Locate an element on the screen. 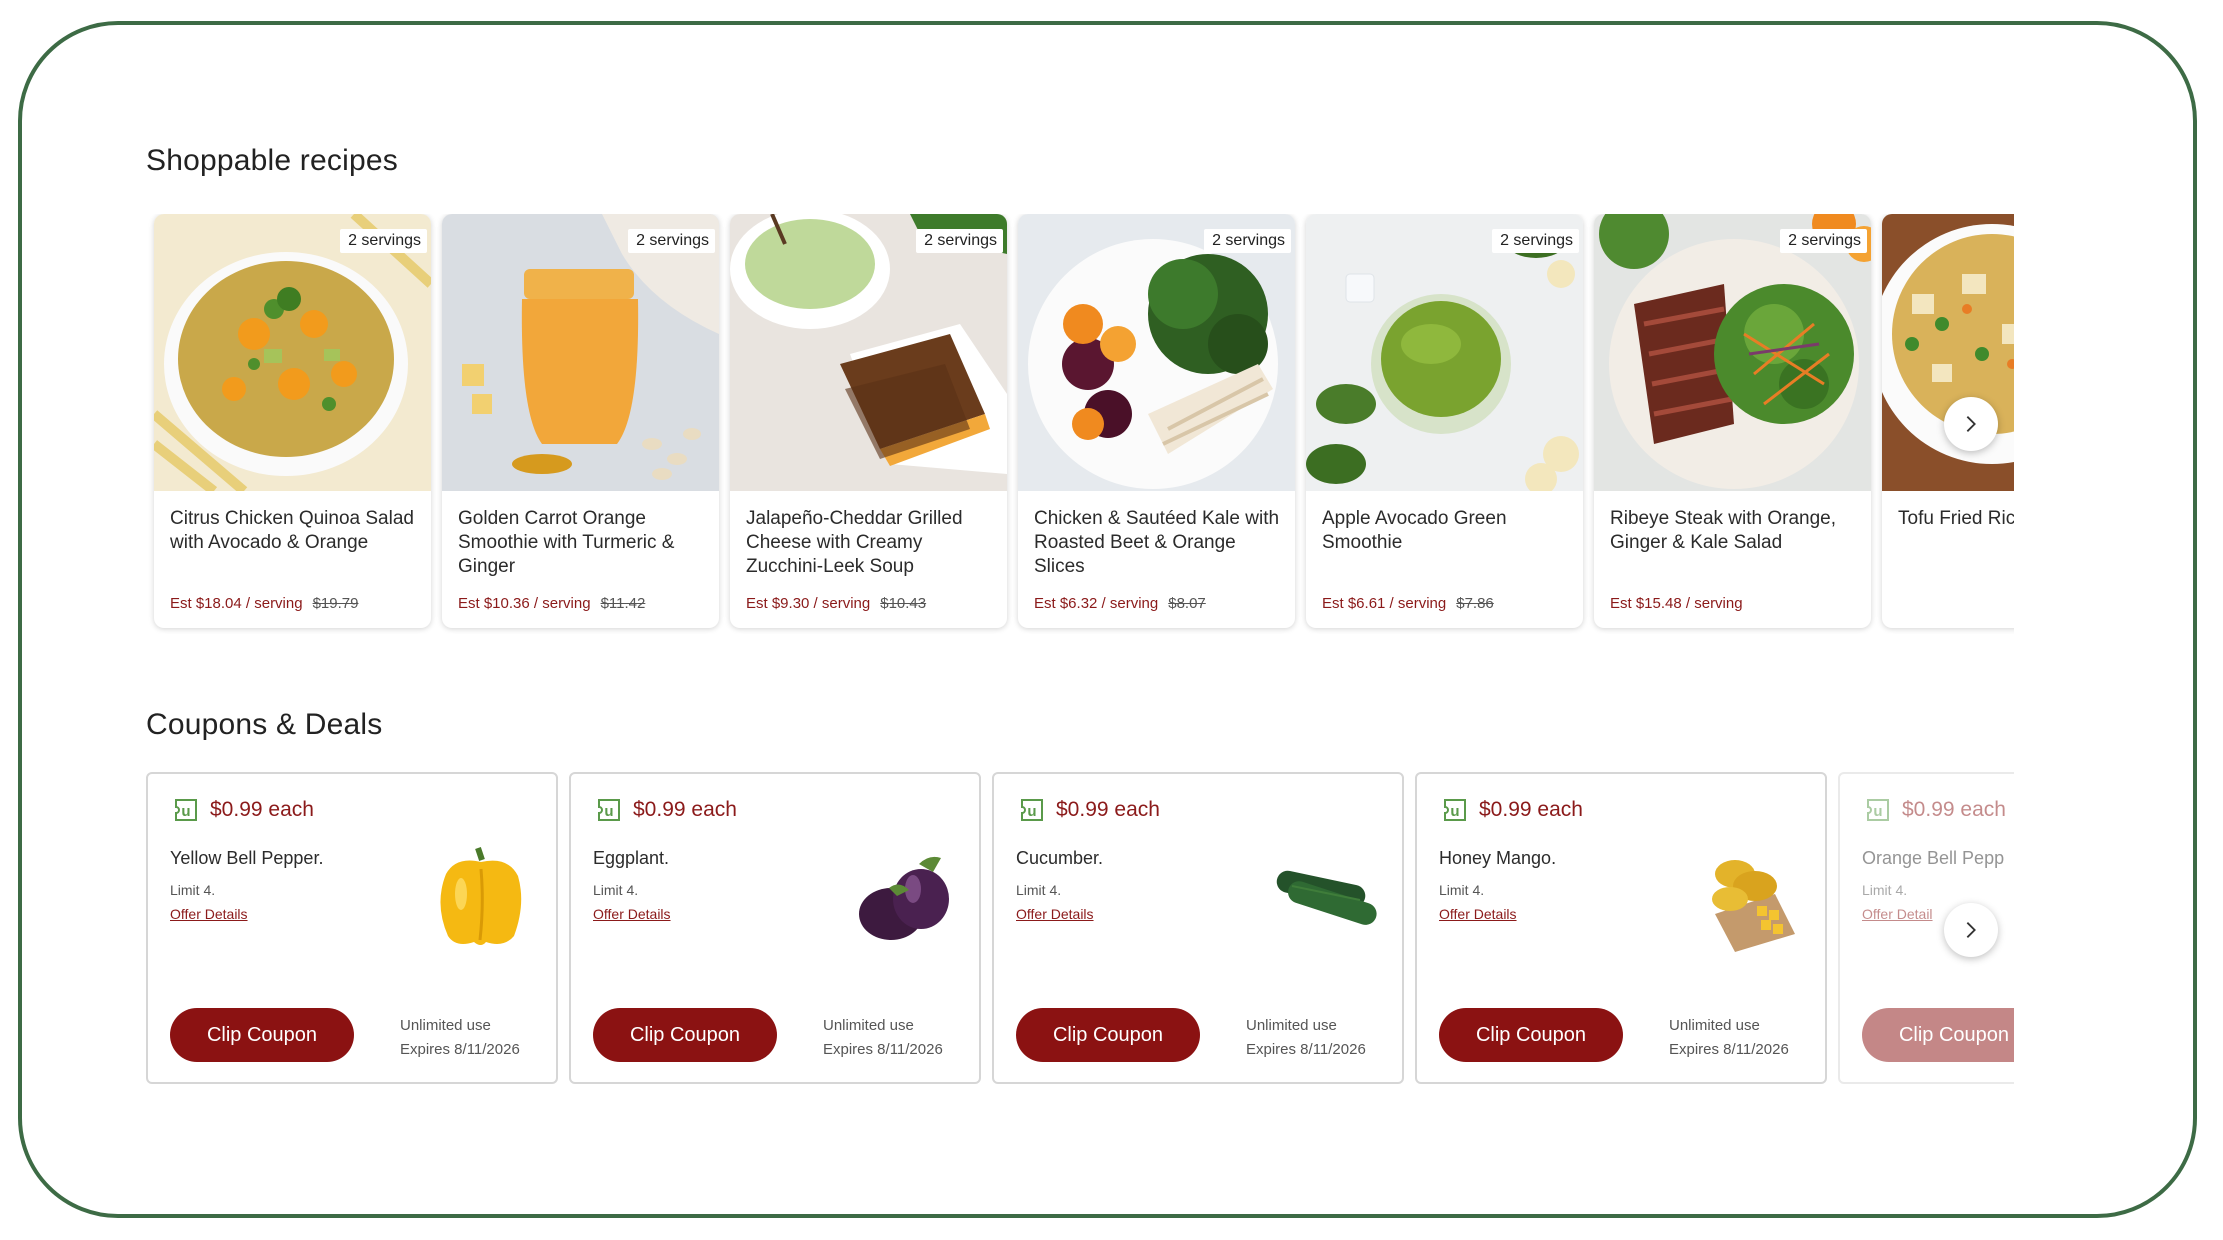 The width and height of the screenshot is (2223, 1240). recipes-next-button is located at coordinates (1971, 424).